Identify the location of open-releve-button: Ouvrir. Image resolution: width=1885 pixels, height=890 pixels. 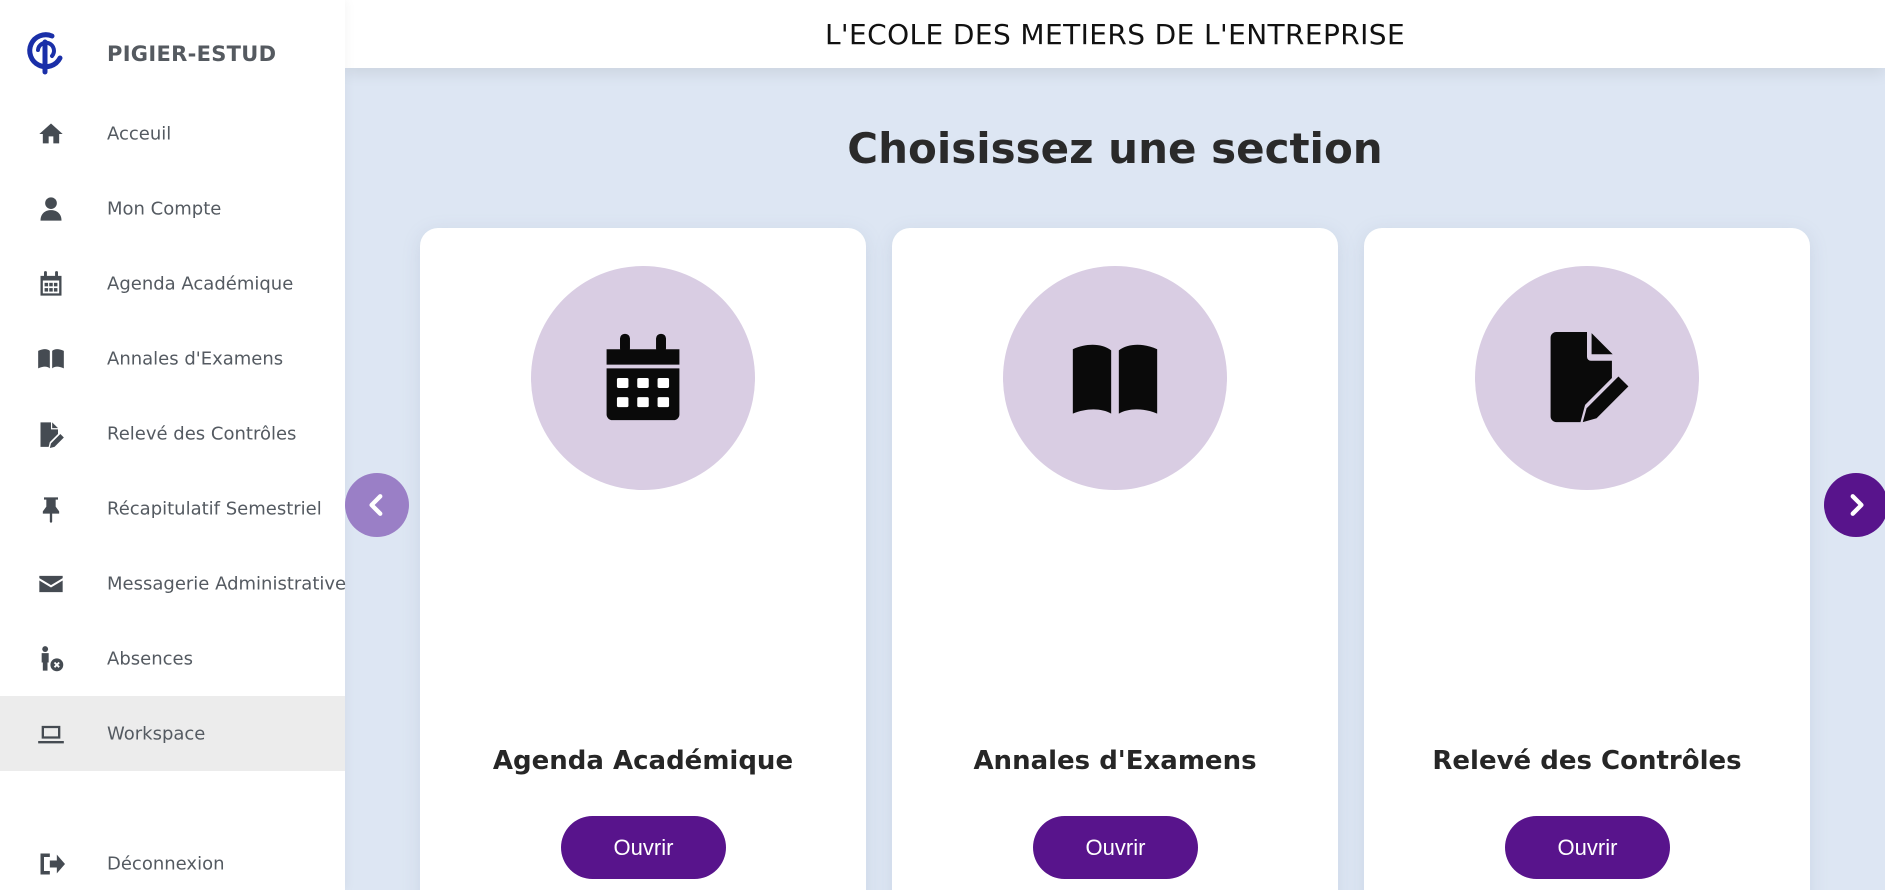
(1587, 847).